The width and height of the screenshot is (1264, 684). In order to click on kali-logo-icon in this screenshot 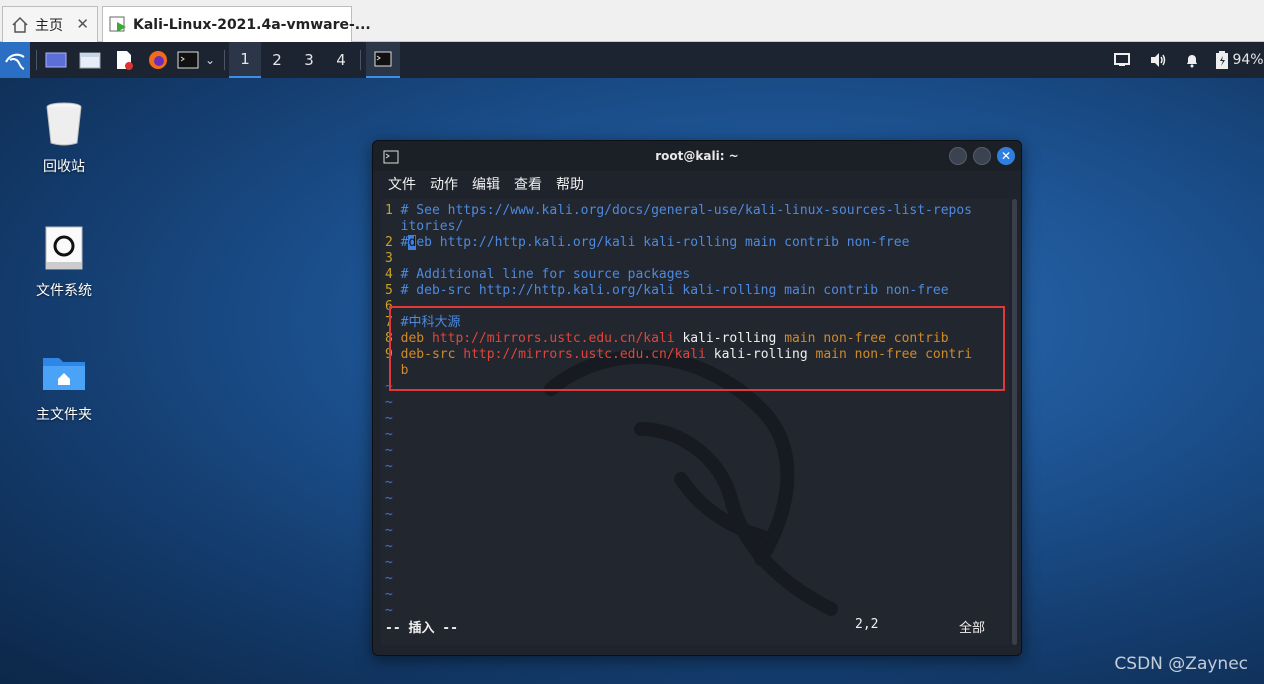, I will do `click(15, 61)`.